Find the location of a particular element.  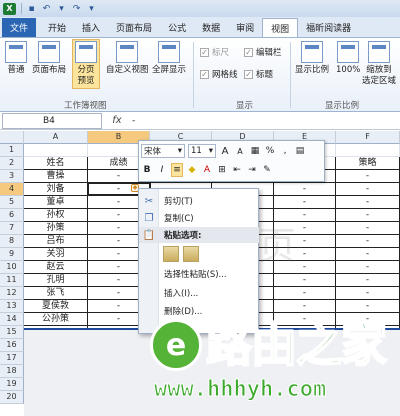

page-layout-view-button: 页面布局 is located at coordinates (49, 58).